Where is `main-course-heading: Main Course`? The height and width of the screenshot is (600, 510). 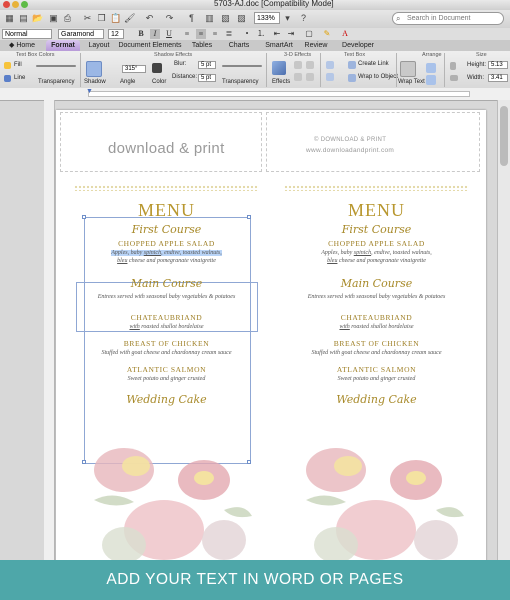
main-course-heading: Main Course is located at coordinates (376, 283).